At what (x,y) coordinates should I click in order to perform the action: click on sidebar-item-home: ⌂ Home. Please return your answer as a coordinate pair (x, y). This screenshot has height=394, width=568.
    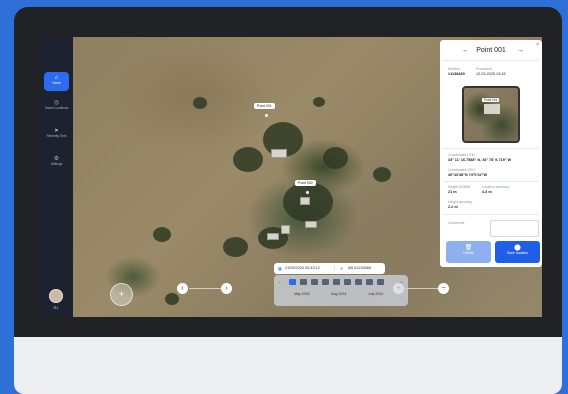
    Looking at the image, I should click on (56, 81).